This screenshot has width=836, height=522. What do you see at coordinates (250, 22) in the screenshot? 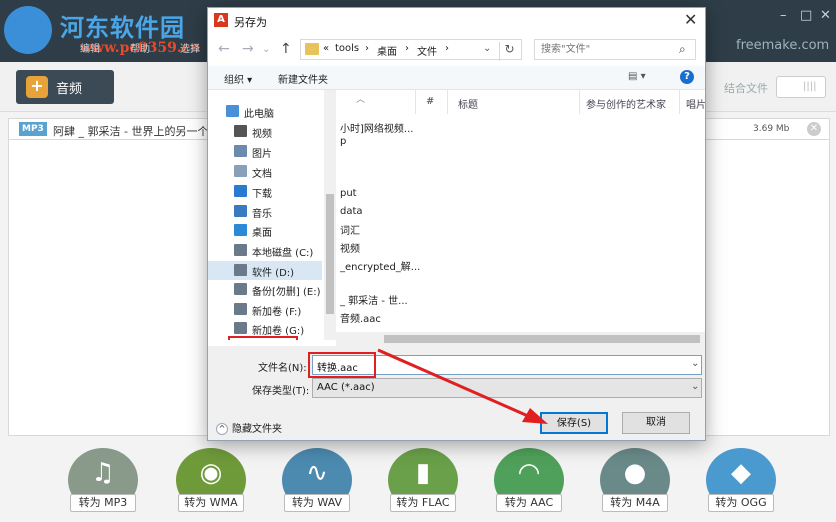
I see `dialog-title: 另存为` at bounding box center [250, 22].